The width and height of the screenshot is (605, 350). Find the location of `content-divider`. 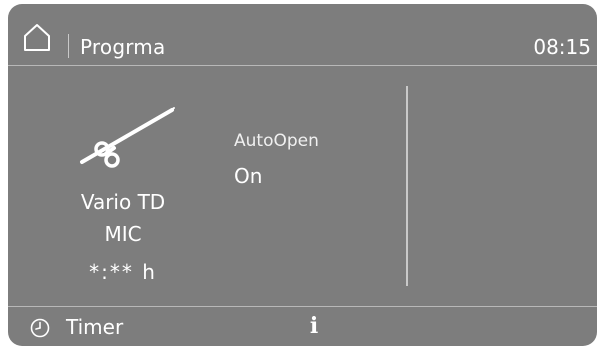

content-divider is located at coordinates (407, 186).